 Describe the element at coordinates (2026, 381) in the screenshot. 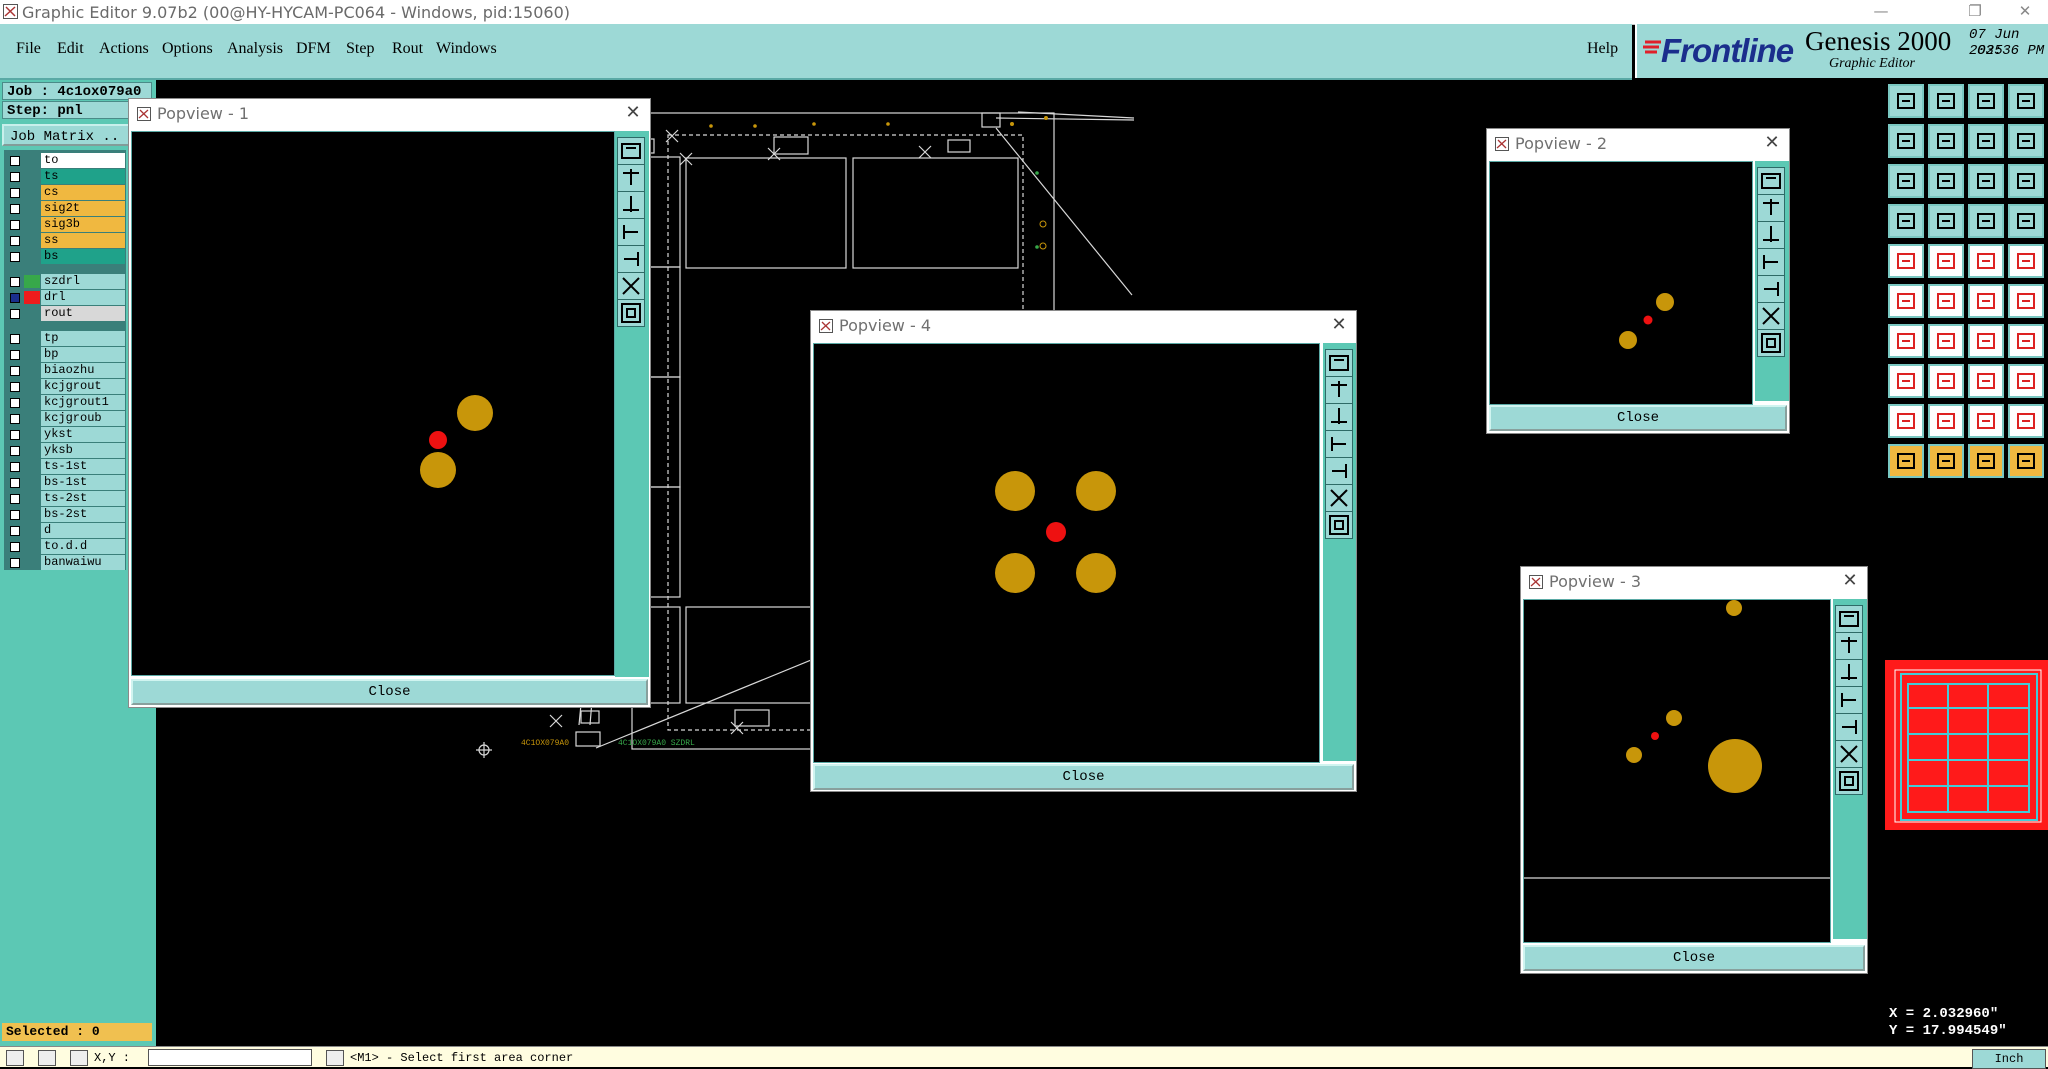

I see `group-icon` at that location.